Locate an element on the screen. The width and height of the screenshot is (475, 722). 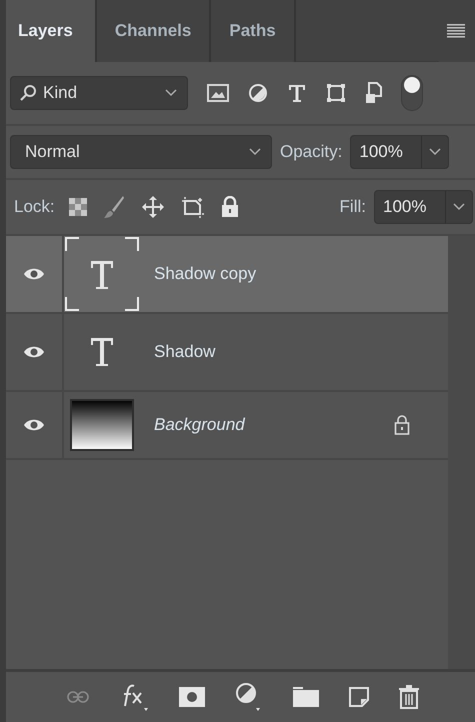
filter-dropdown: Kind is located at coordinates (99, 93).